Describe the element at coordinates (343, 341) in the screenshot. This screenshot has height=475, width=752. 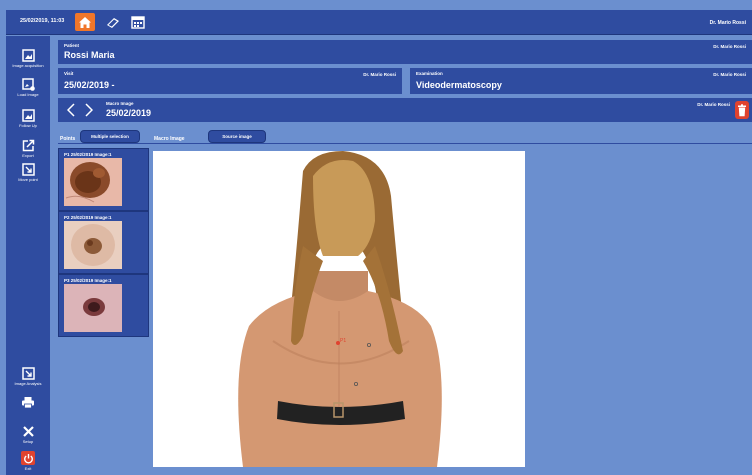
I see `marker-label: P1` at that location.